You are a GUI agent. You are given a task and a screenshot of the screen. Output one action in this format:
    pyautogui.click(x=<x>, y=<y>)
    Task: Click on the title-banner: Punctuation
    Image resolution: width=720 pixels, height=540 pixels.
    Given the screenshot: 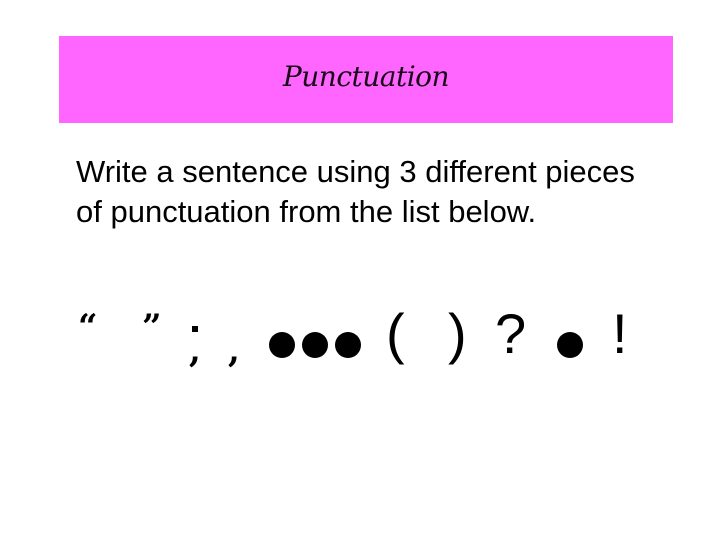 What is the action you would take?
    pyautogui.click(x=366, y=79)
    